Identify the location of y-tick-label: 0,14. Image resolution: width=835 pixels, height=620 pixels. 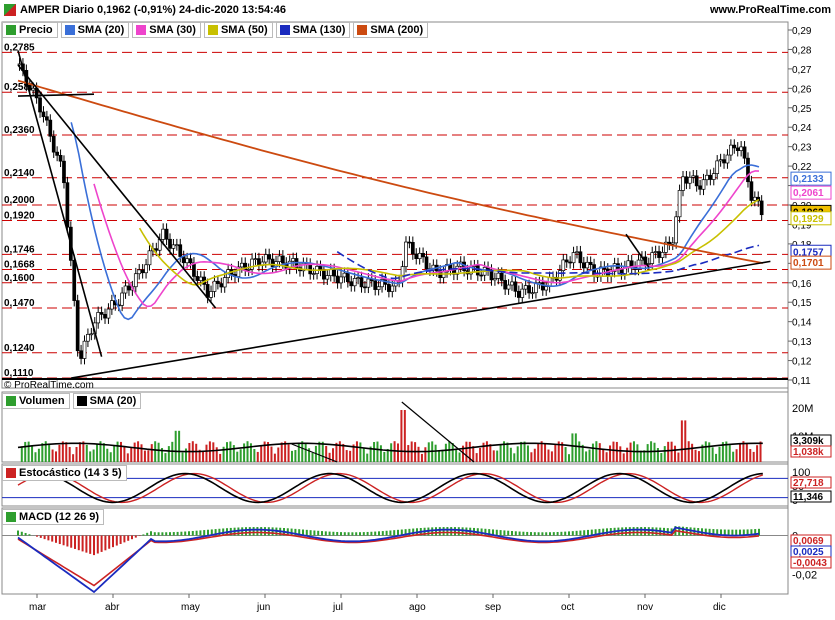
(802, 323).